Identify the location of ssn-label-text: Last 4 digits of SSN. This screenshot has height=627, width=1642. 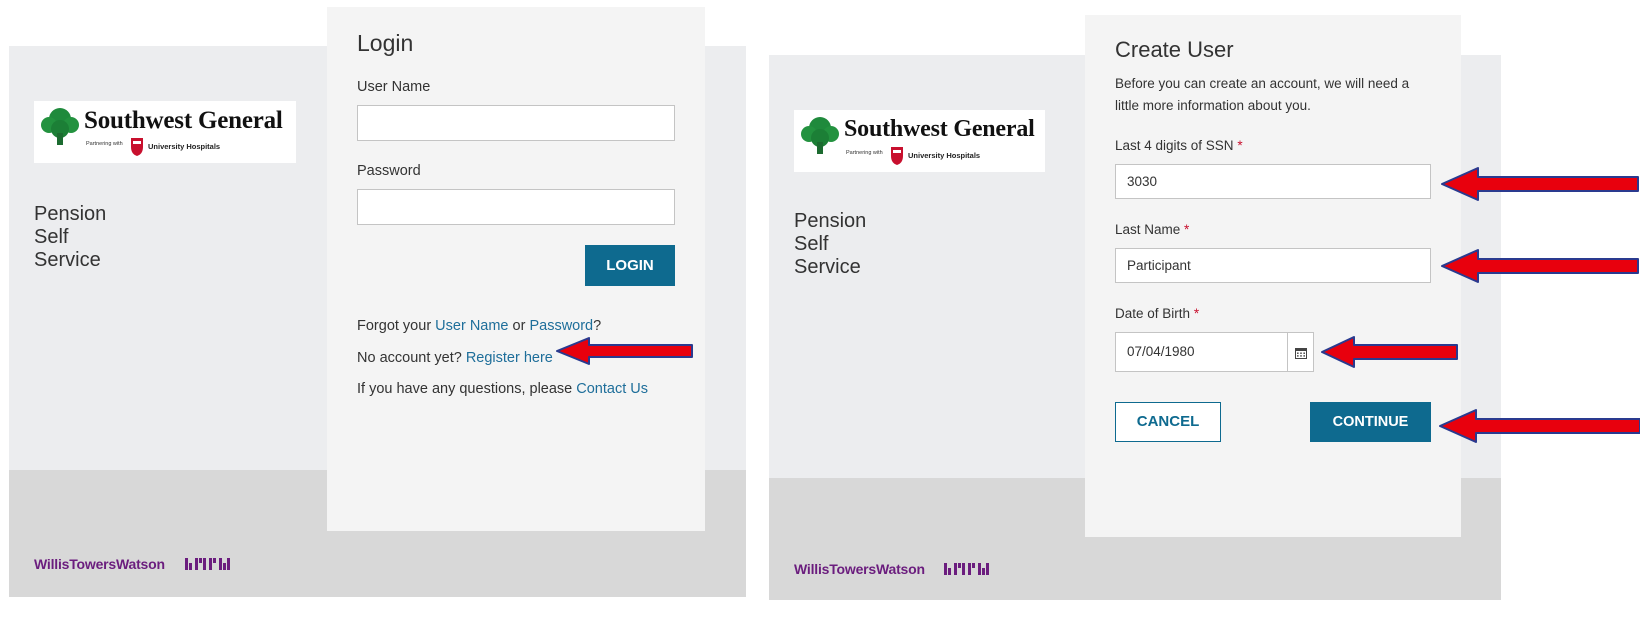
(1174, 145).